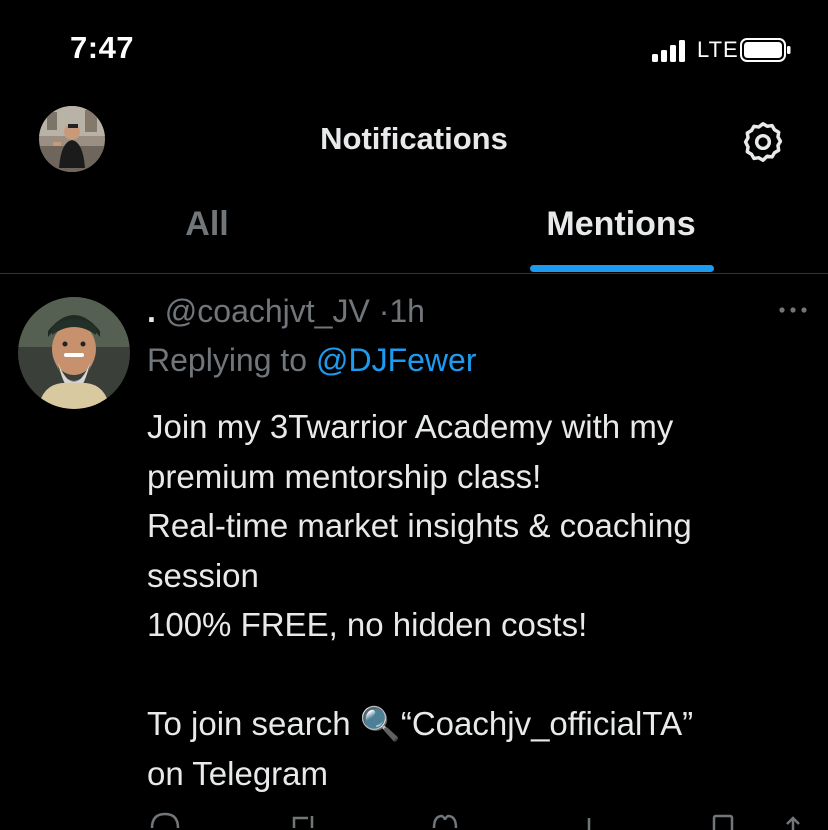 The image size is (828, 830). Describe the element at coordinates (396, 360) in the screenshot. I see `replying-to-handle: @DJFewer` at that location.